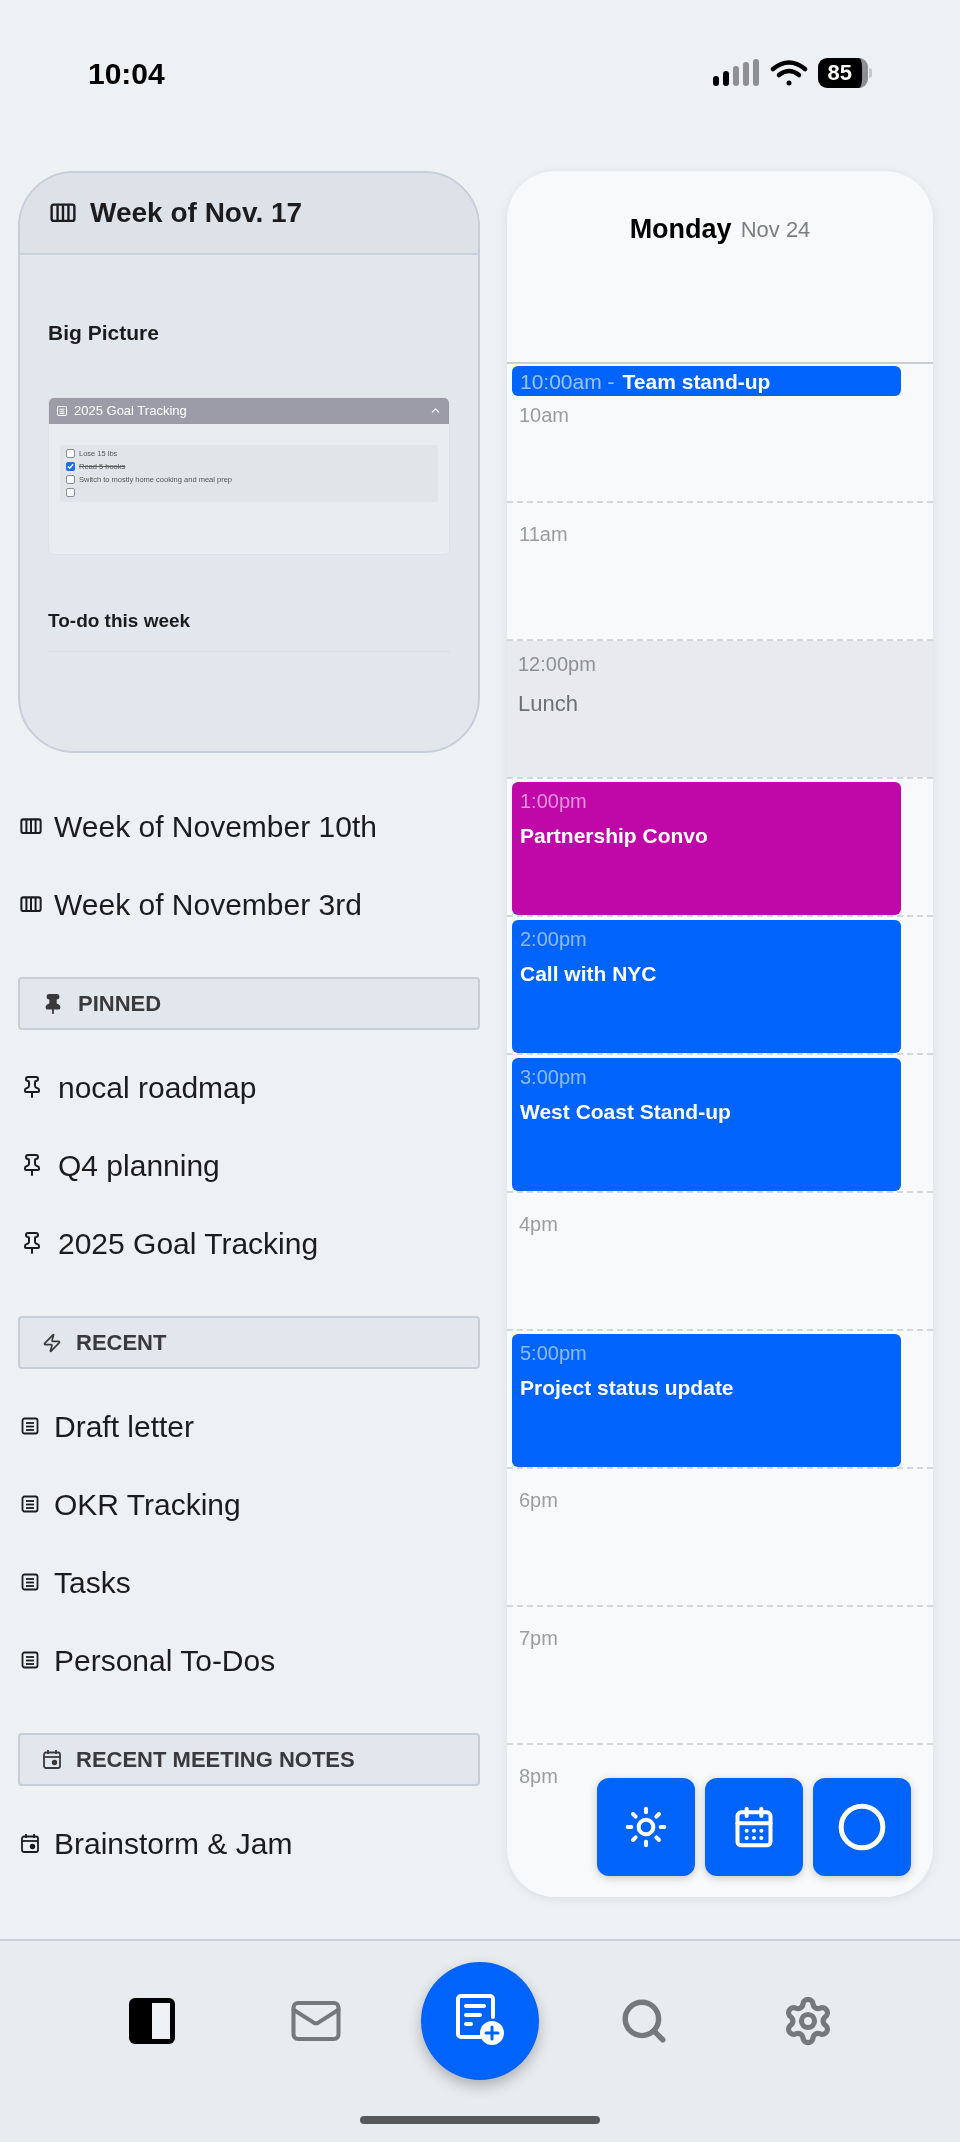 Image resolution: width=960 pixels, height=2142 pixels. I want to click on event-time: 10:00am -, so click(567, 381).